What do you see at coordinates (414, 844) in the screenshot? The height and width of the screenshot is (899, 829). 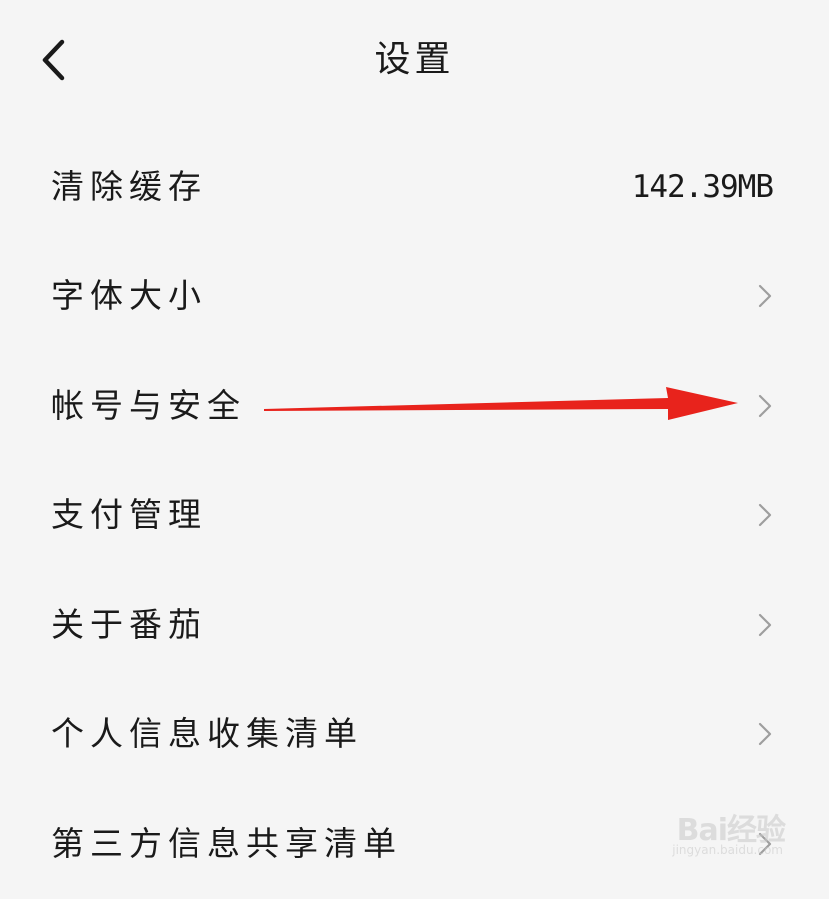 I see `setting-third-party-info-list: 第三方信息共享清单` at bounding box center [414, 844].